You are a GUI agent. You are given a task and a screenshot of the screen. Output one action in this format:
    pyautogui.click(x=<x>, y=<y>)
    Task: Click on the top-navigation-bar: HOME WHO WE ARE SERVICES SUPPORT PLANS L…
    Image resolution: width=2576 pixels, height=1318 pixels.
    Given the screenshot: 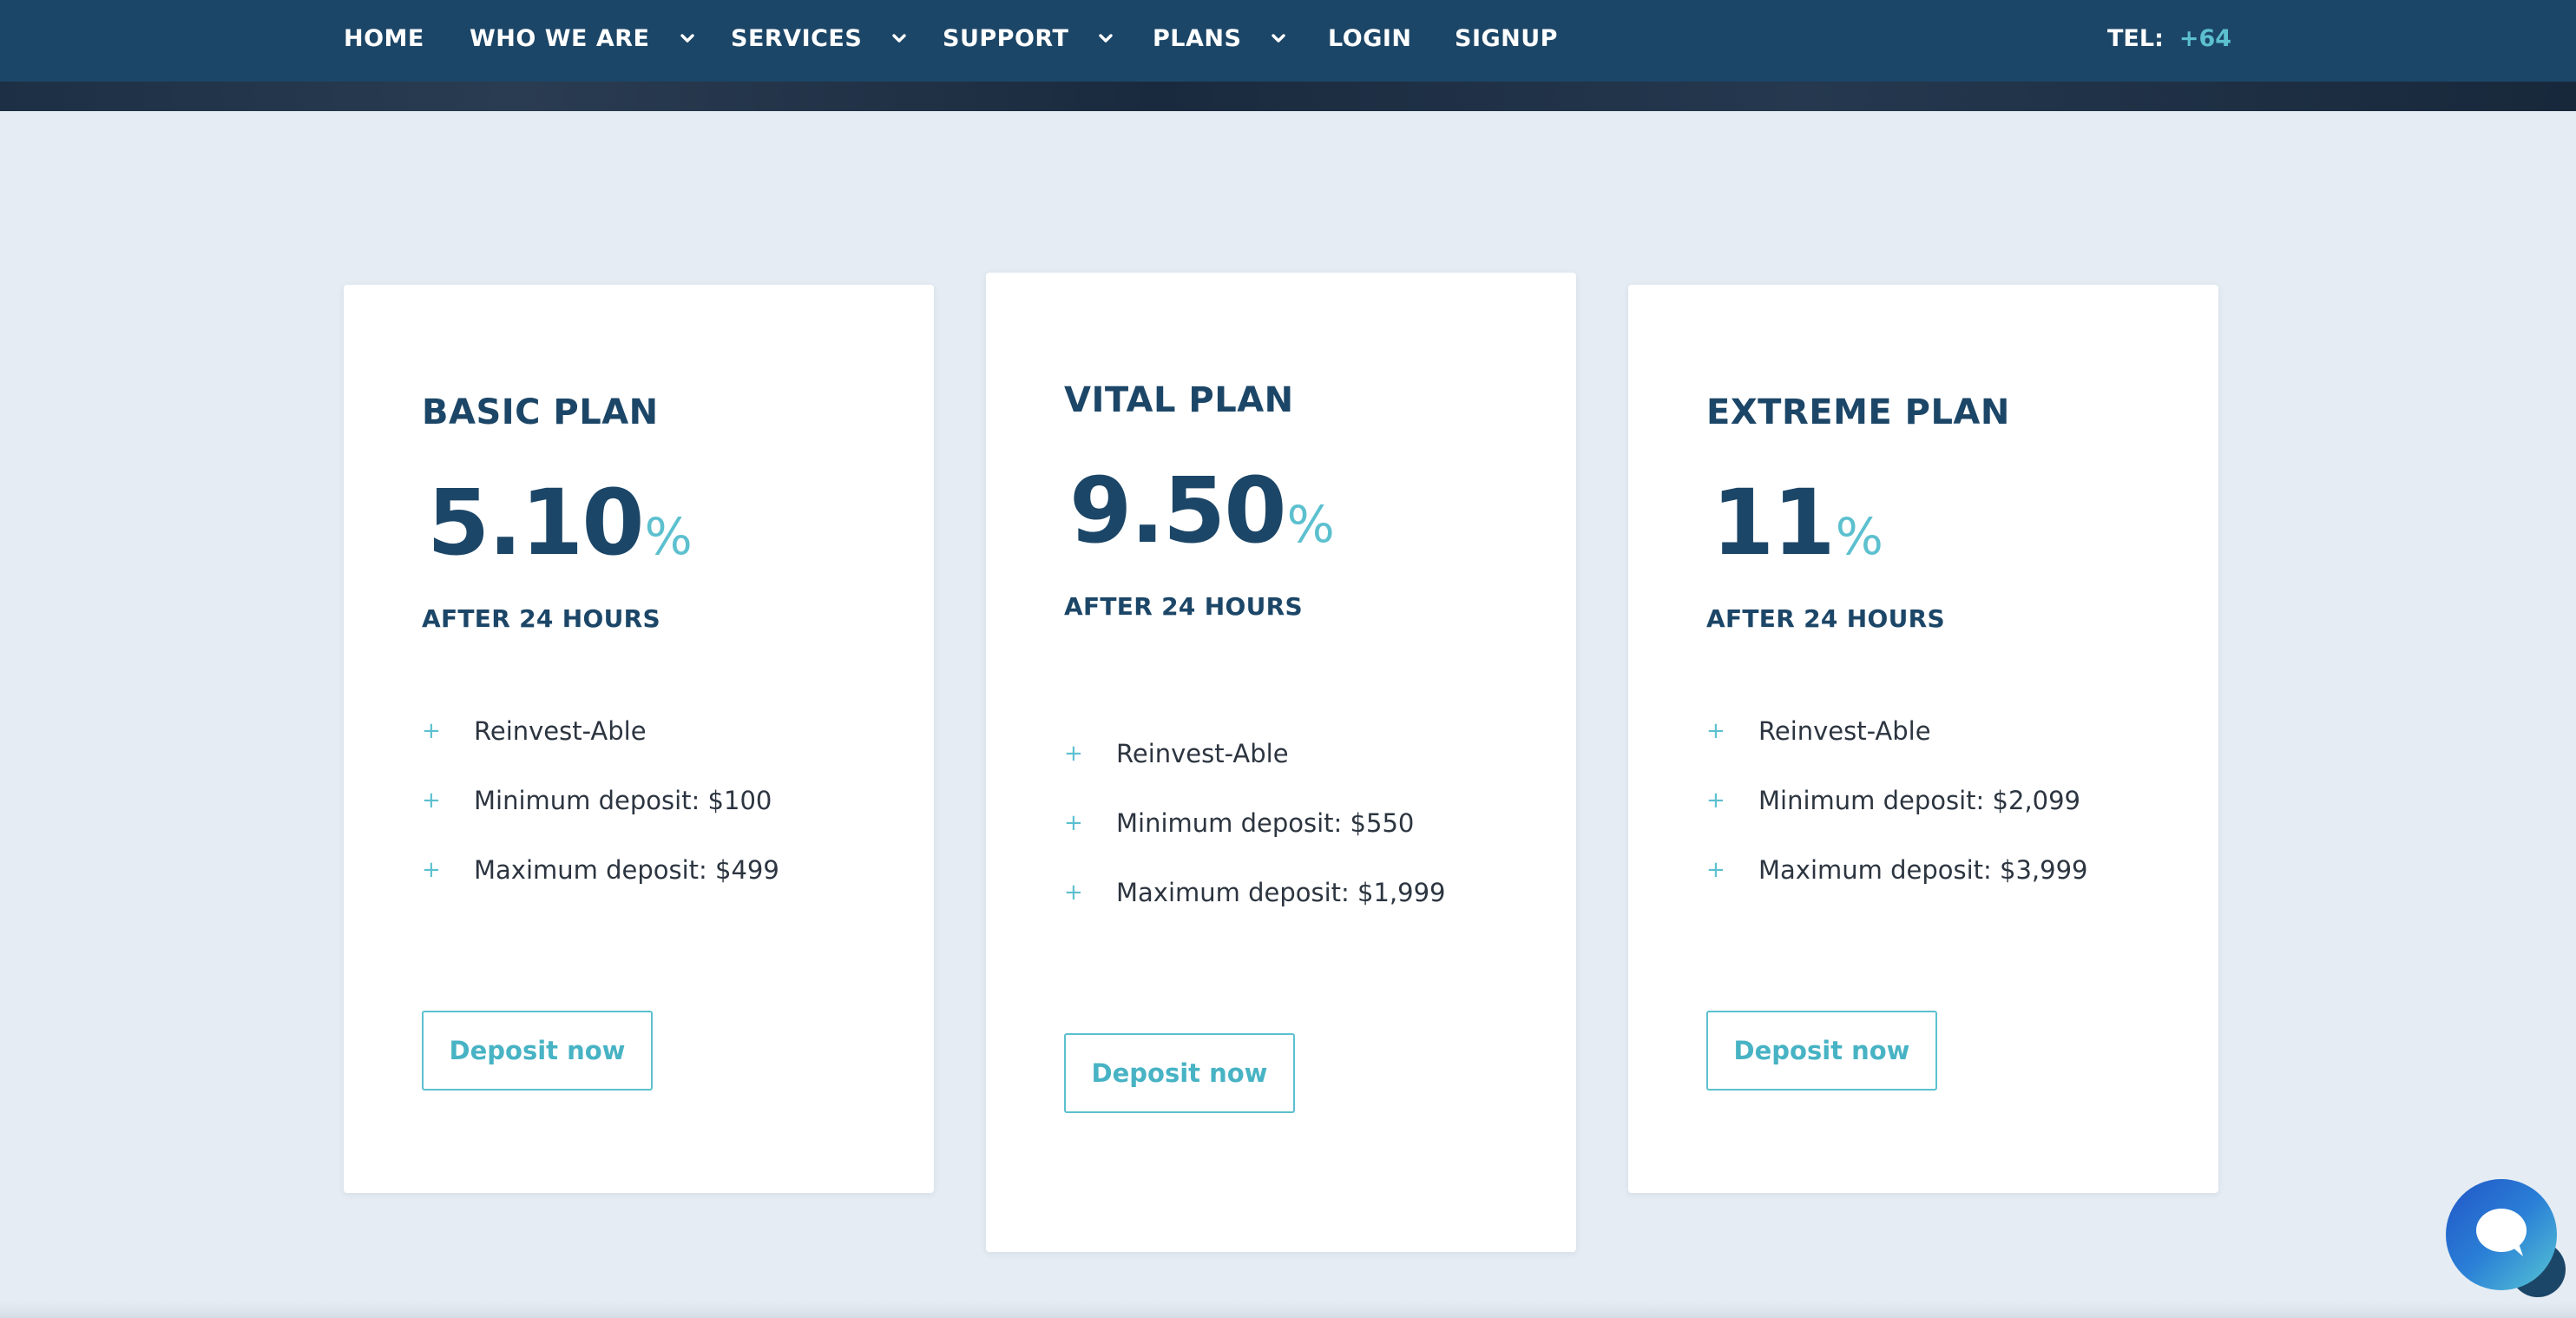 What is the action you would take?
    pyautogui.click(x=1288, y=41)
    